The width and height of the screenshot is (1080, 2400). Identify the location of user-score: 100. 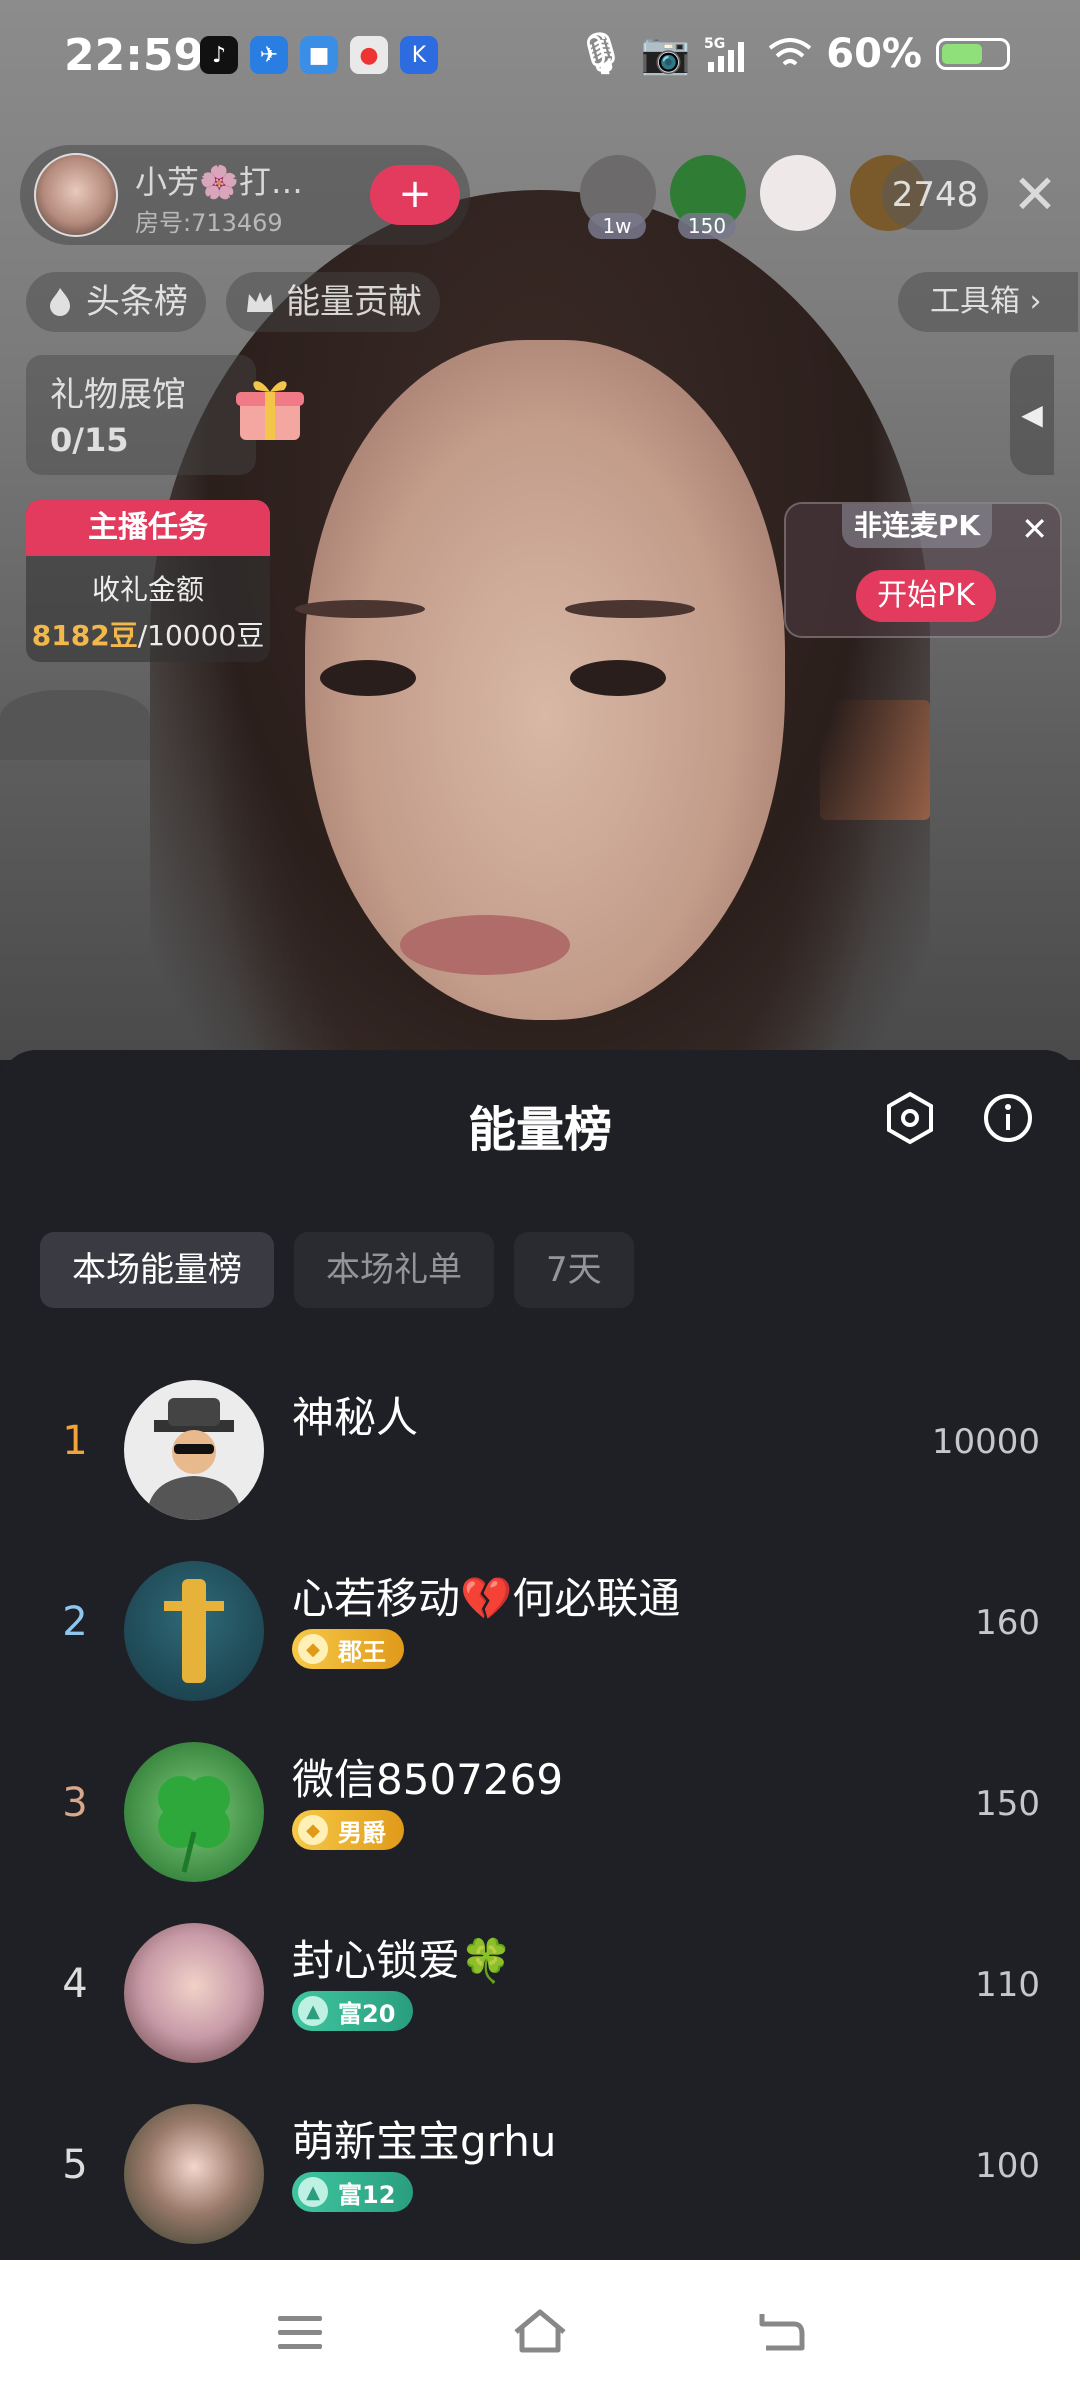
(1007, 2166).